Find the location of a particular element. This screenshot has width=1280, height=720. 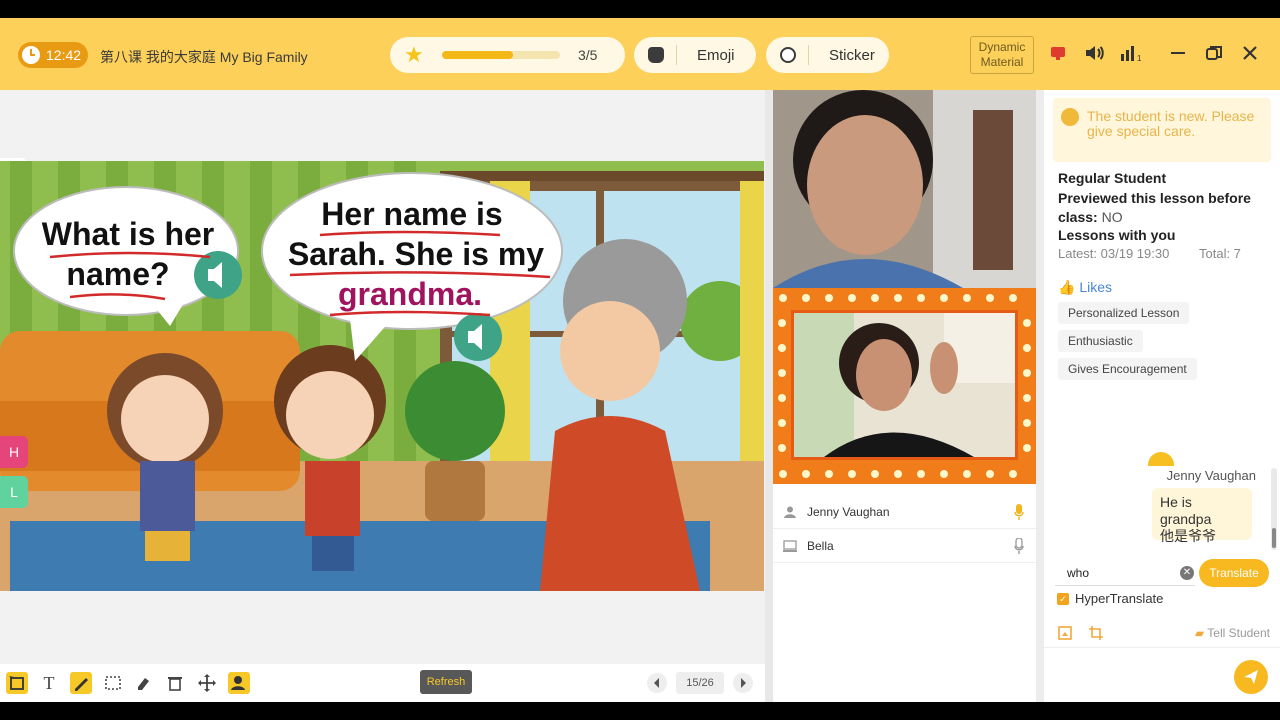

emoji-button: Emoji is located at coordinates (695, 55).